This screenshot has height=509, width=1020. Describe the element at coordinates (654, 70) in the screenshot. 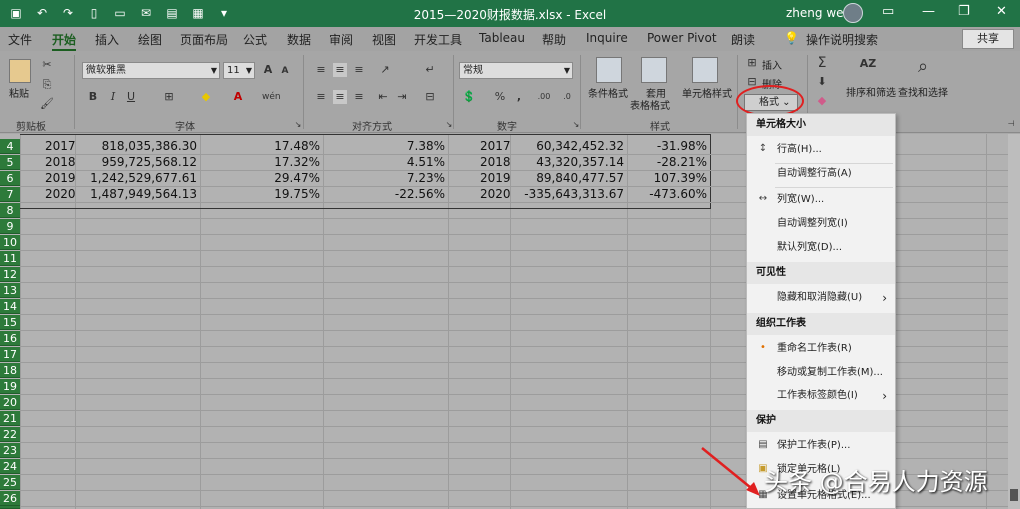

I see `table-format-icon` at that location.